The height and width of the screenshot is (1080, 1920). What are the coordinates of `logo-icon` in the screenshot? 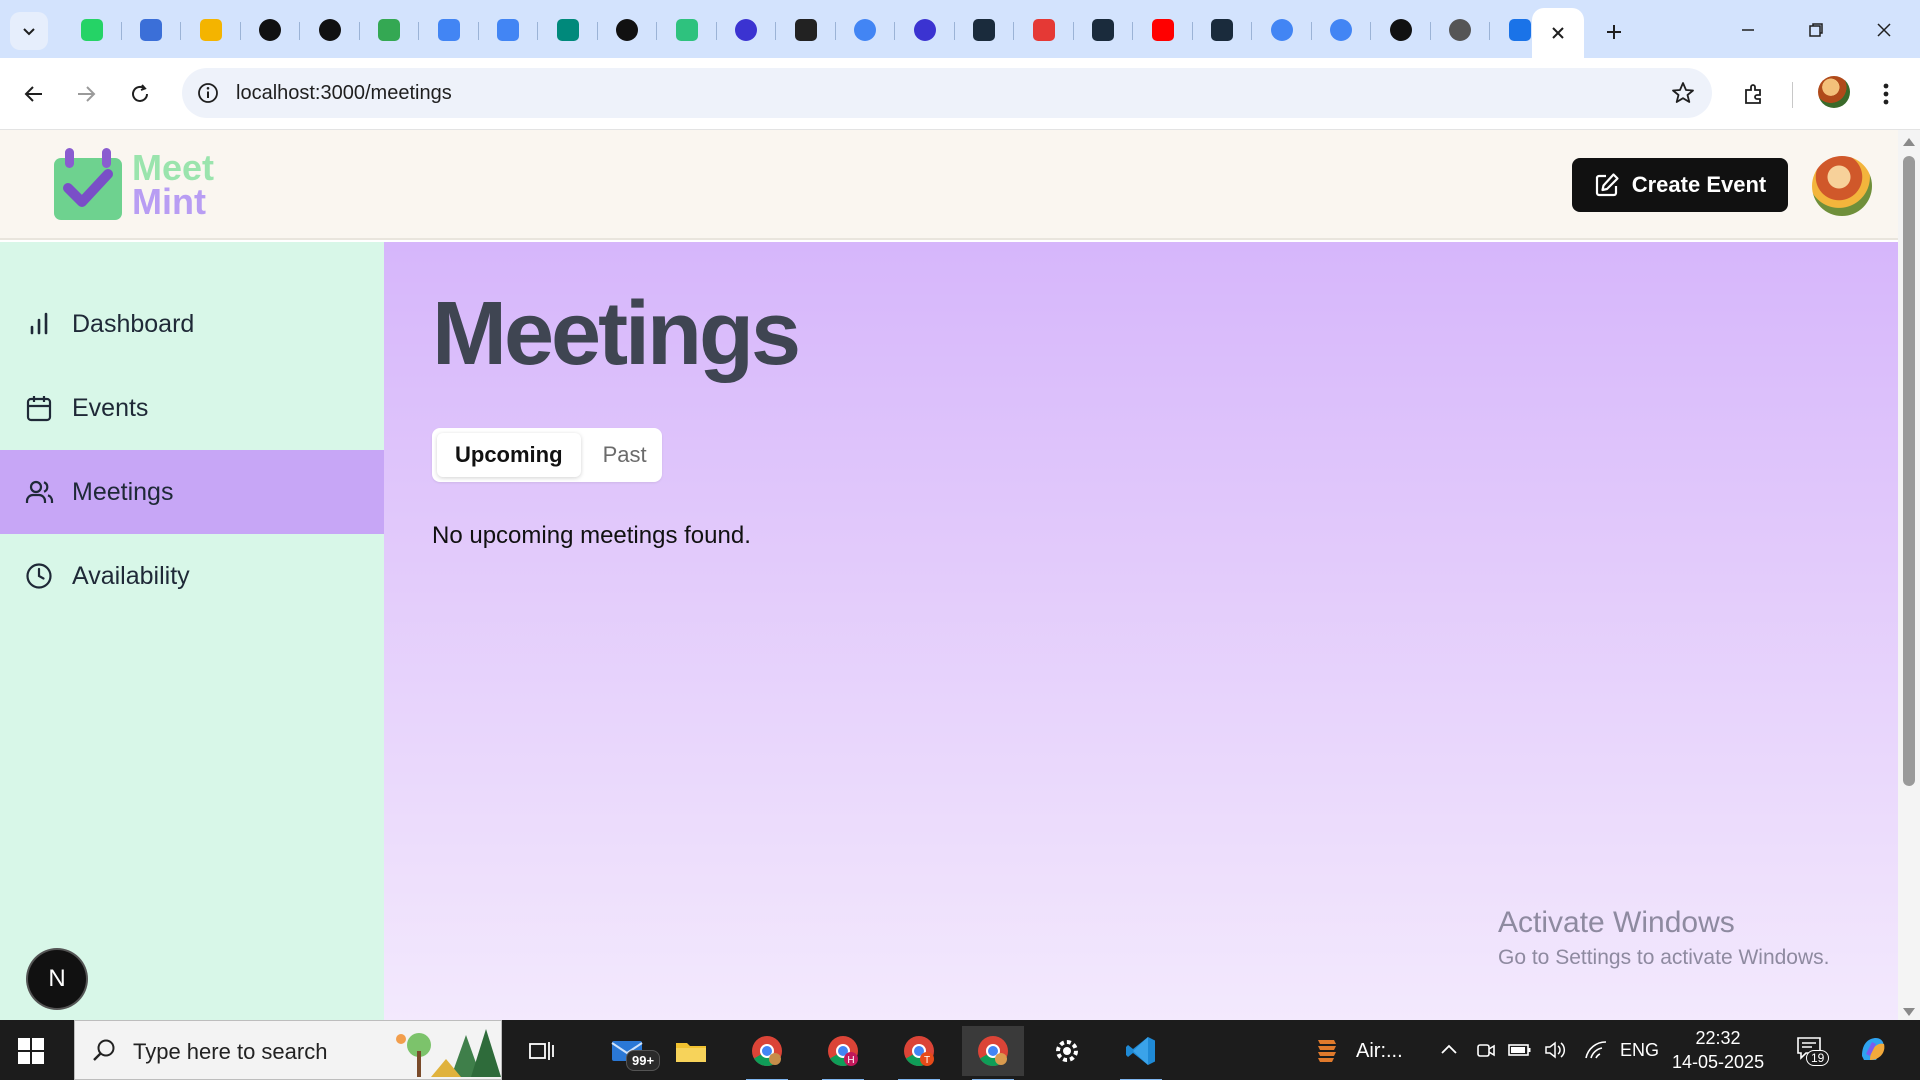 It's located at (88, 186).